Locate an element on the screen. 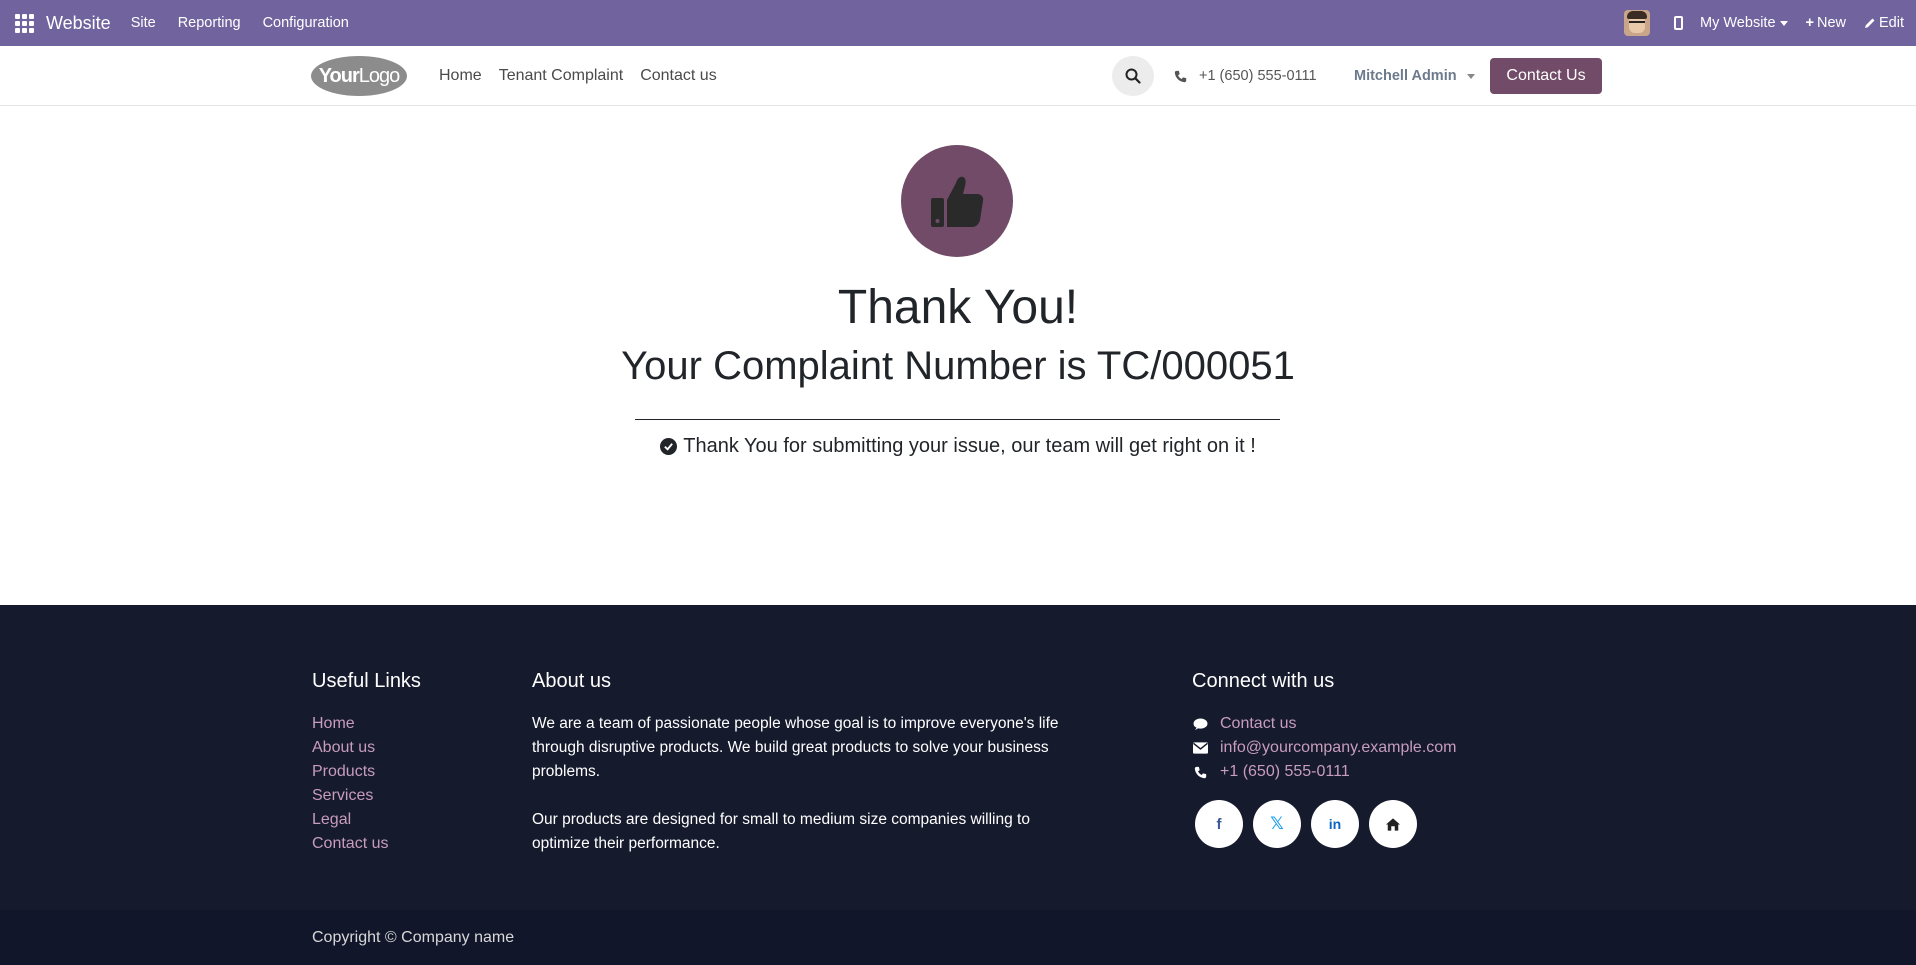 The width and height of the screenshot is (1916, 965). thumbs-up-badge is located at coordinates (957, 201).